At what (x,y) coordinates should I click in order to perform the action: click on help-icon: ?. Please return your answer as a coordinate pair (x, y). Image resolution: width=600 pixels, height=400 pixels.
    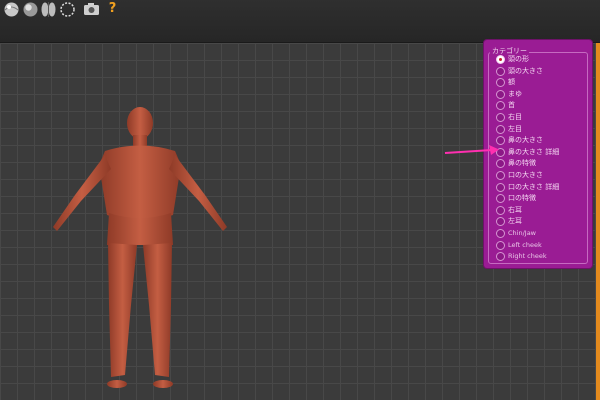
    Looking at the image, I should click on (112, 9).